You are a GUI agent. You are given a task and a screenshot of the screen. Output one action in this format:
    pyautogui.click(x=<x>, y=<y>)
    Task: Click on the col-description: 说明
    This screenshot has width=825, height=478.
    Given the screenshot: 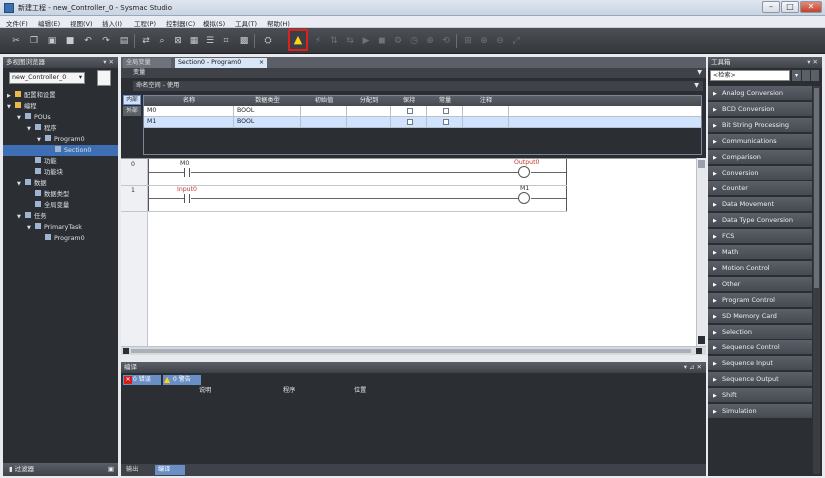 What is the action you would take?
    pyautogui.click(x=205, y=390)
    